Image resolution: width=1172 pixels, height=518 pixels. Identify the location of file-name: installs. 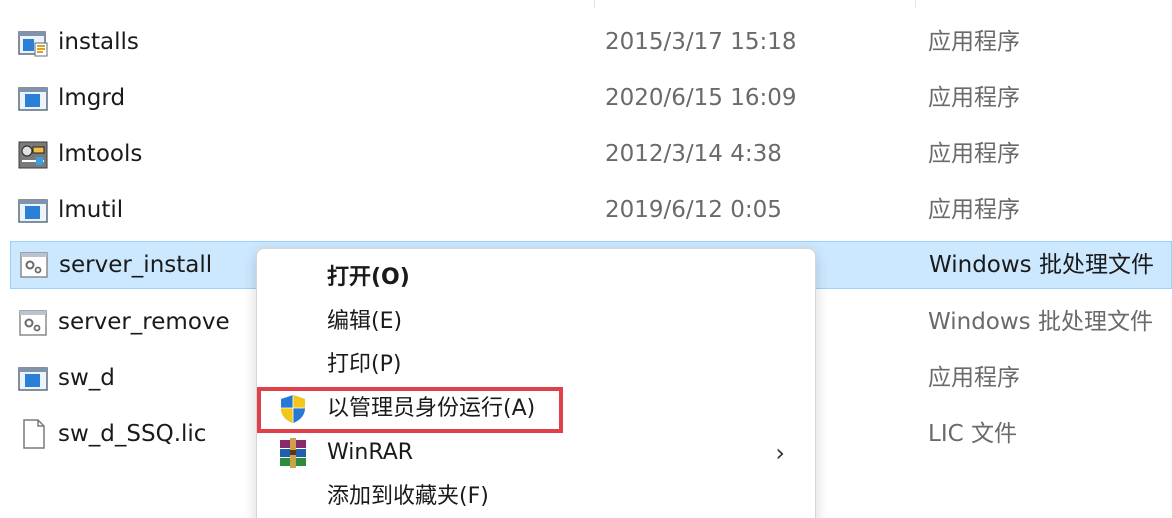
(98, 42).